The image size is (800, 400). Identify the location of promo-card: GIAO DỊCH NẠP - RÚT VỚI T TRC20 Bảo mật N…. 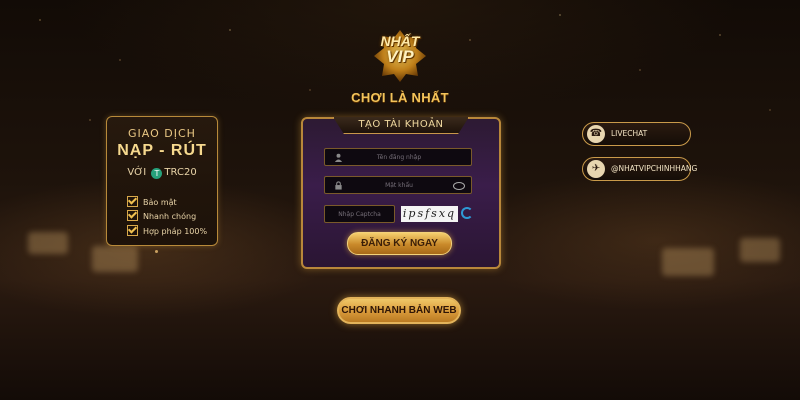
(162, 181).